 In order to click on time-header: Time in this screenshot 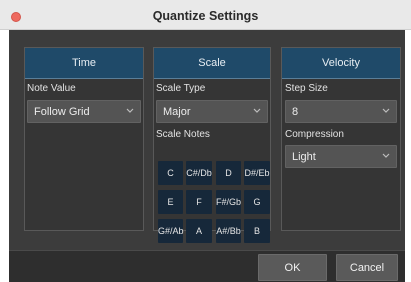, I will do `click(84, 63)`.